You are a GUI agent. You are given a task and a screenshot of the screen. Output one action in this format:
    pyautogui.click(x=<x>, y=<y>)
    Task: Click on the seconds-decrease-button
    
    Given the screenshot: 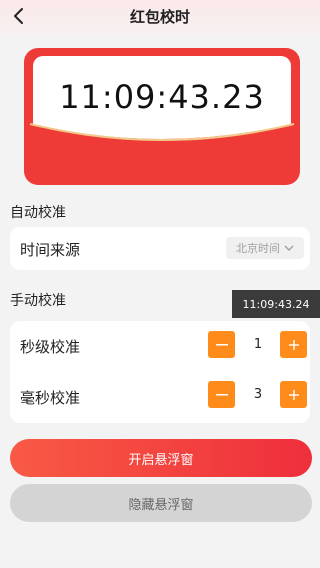 What is the action you would take?
    pyautogui.click(x=221, y=344)
    